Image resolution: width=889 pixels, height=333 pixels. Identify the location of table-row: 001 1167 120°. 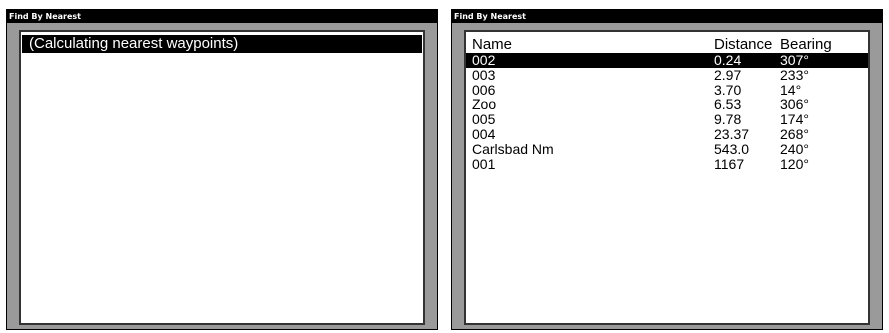
(667, 163).